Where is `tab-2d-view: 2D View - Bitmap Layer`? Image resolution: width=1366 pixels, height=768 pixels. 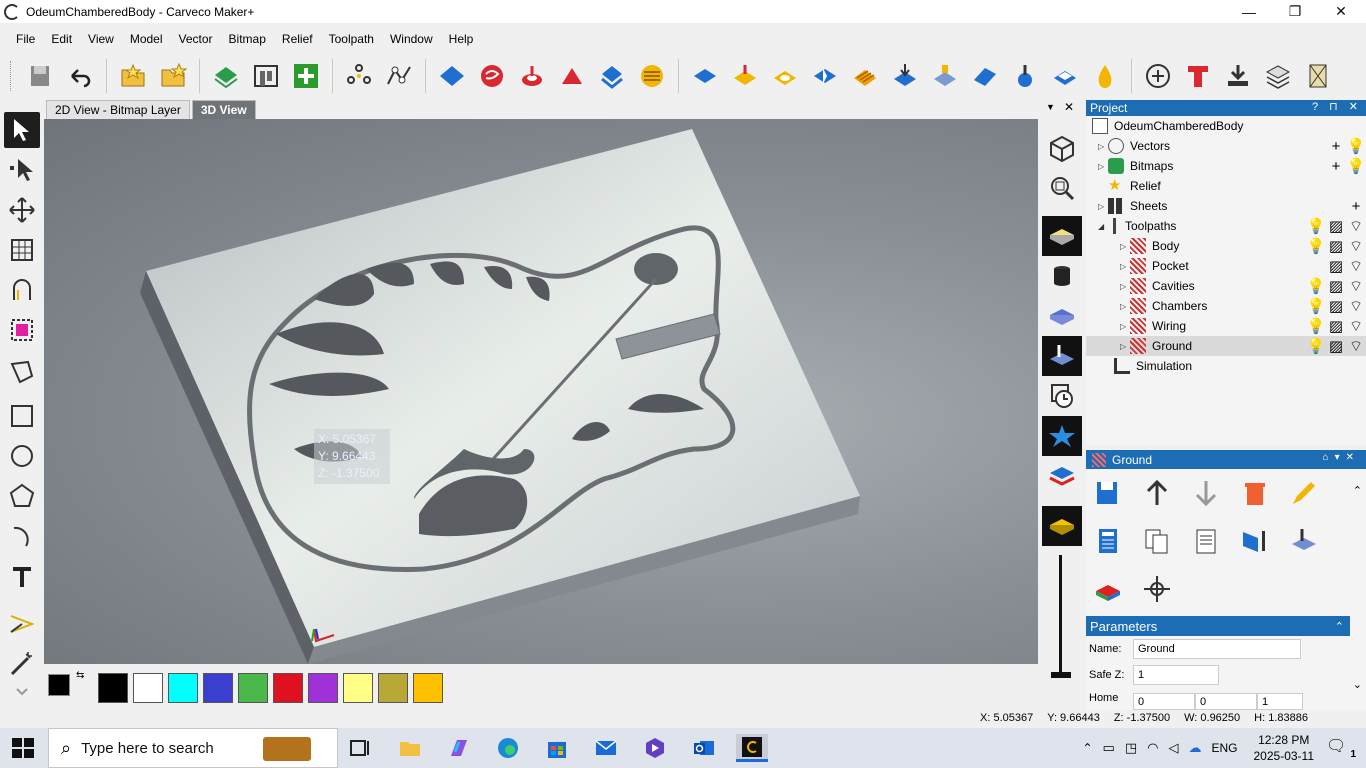
tab-2d-view: 2D View - Bitmap Layer is located at coordinates (118, 109).